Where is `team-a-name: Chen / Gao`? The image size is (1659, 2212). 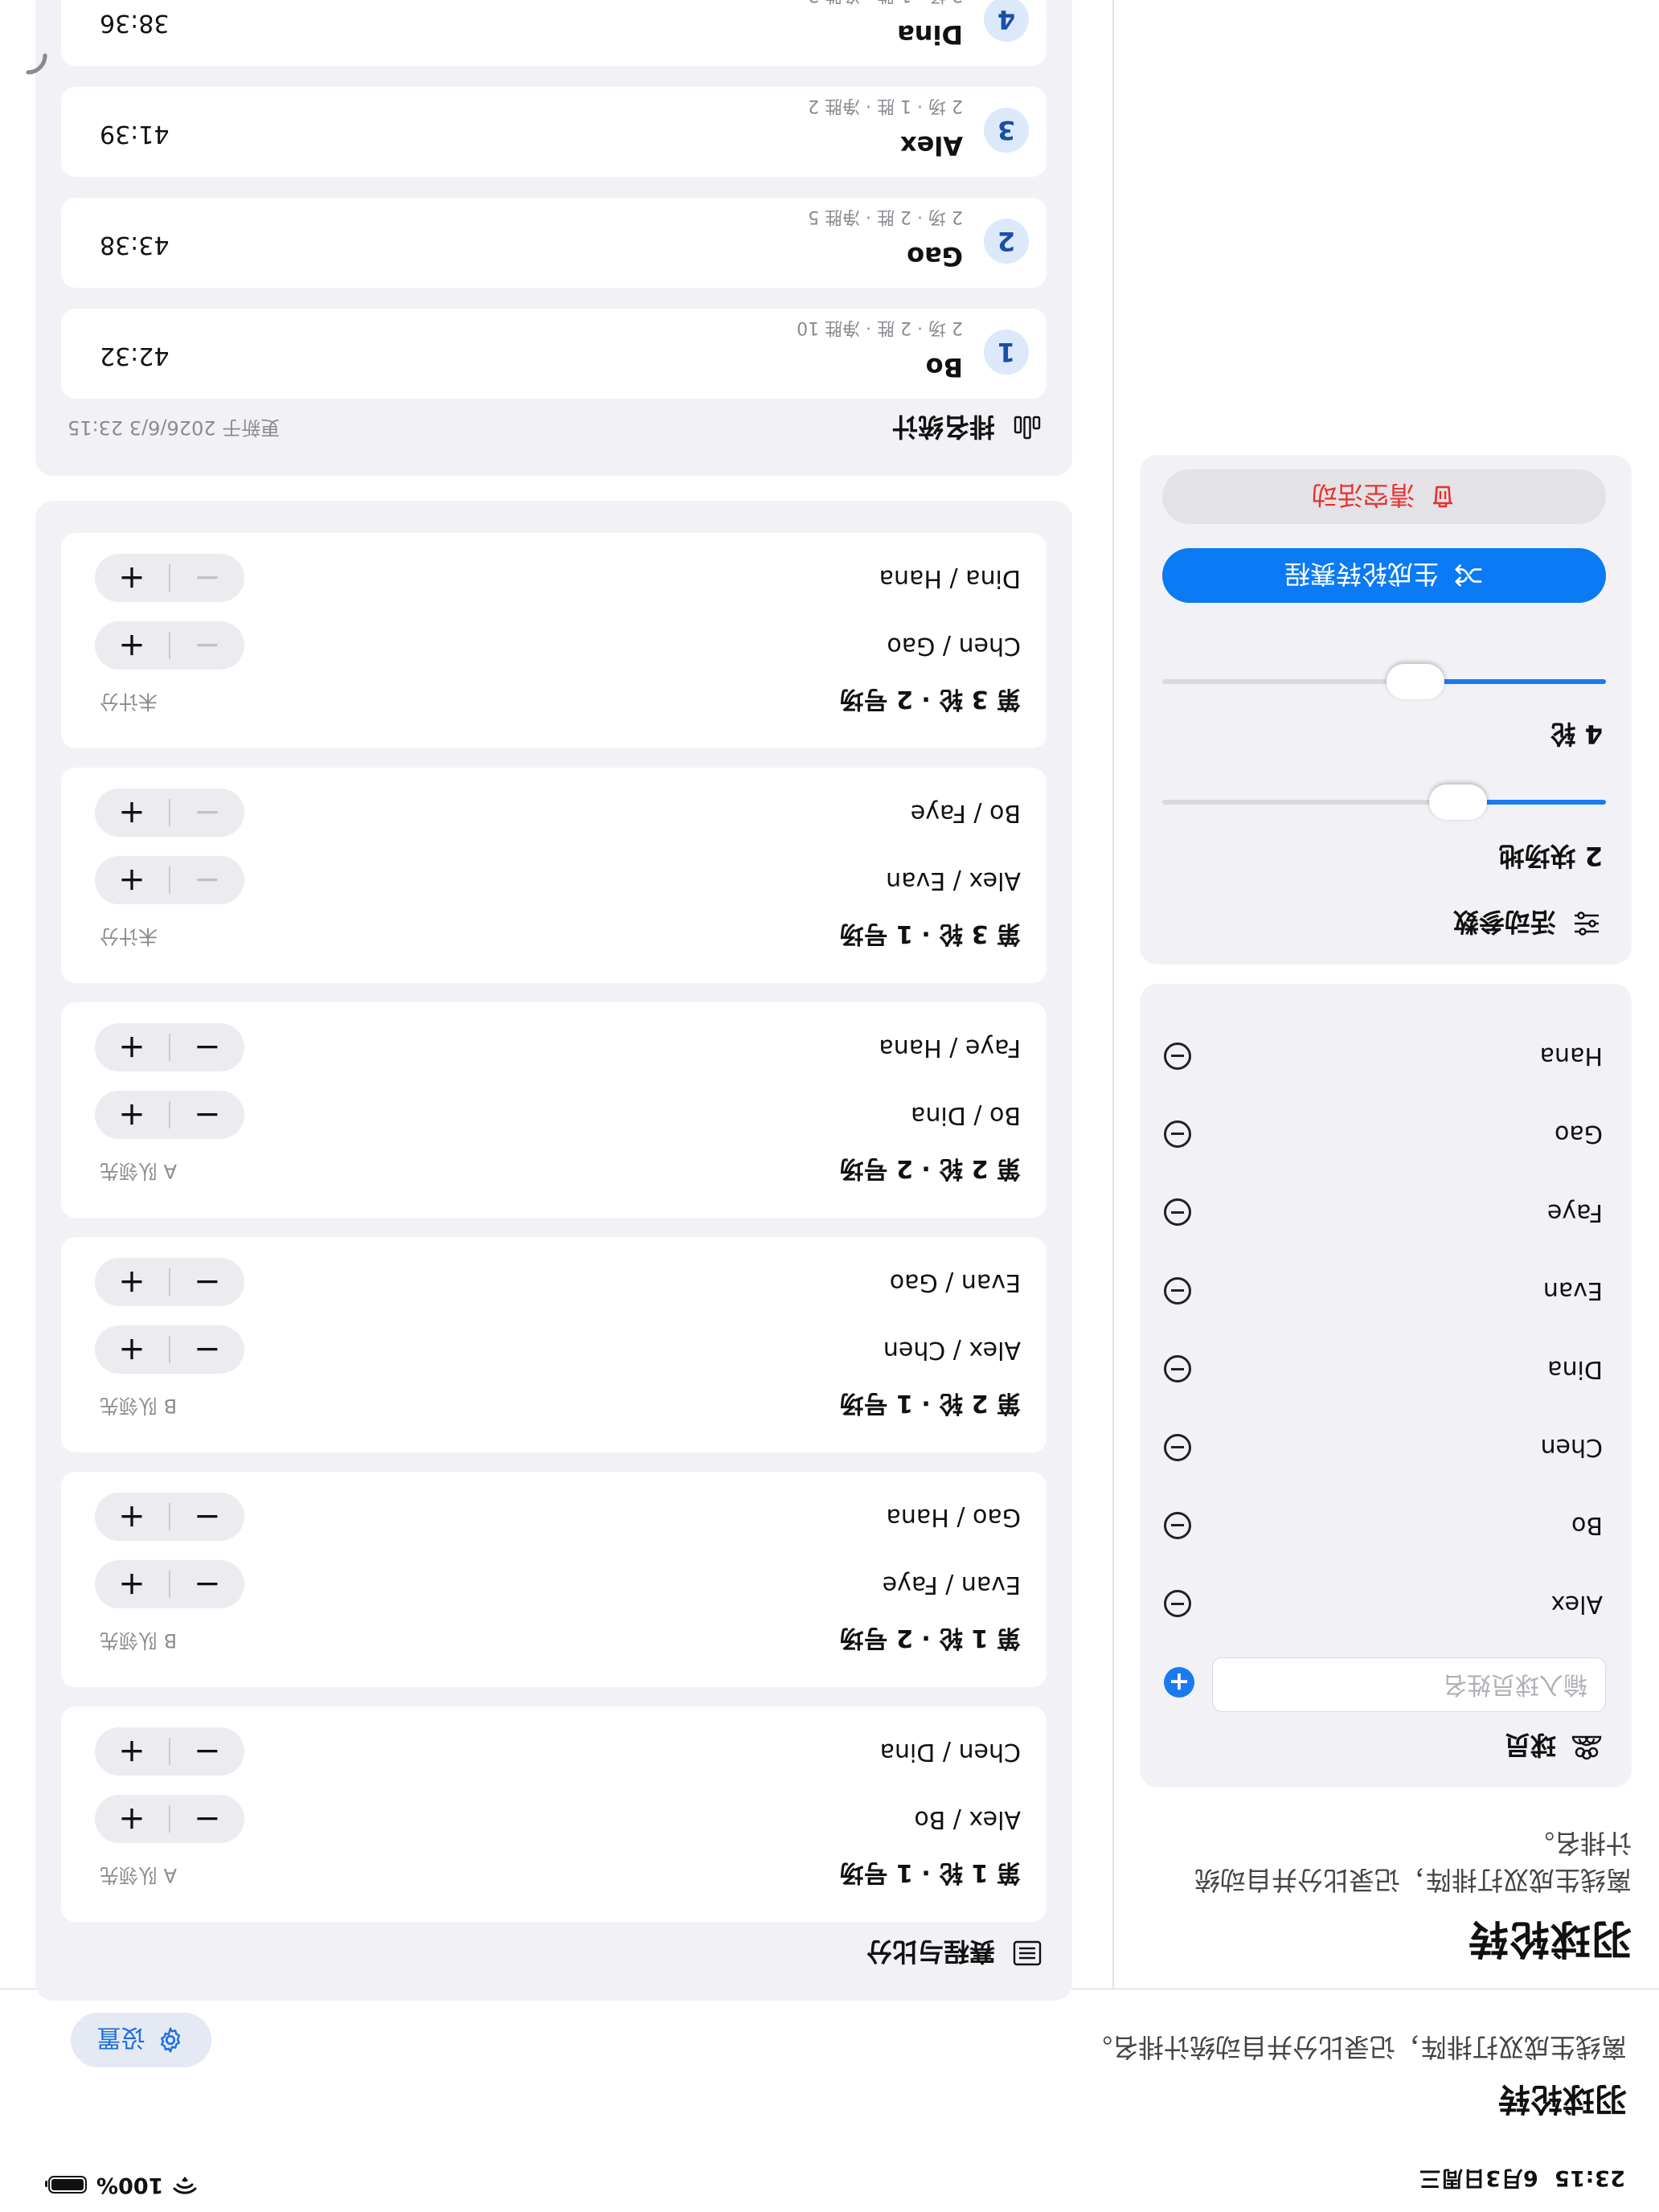
team-a-name: Chen / Gao is located at coordinates (954, 646).